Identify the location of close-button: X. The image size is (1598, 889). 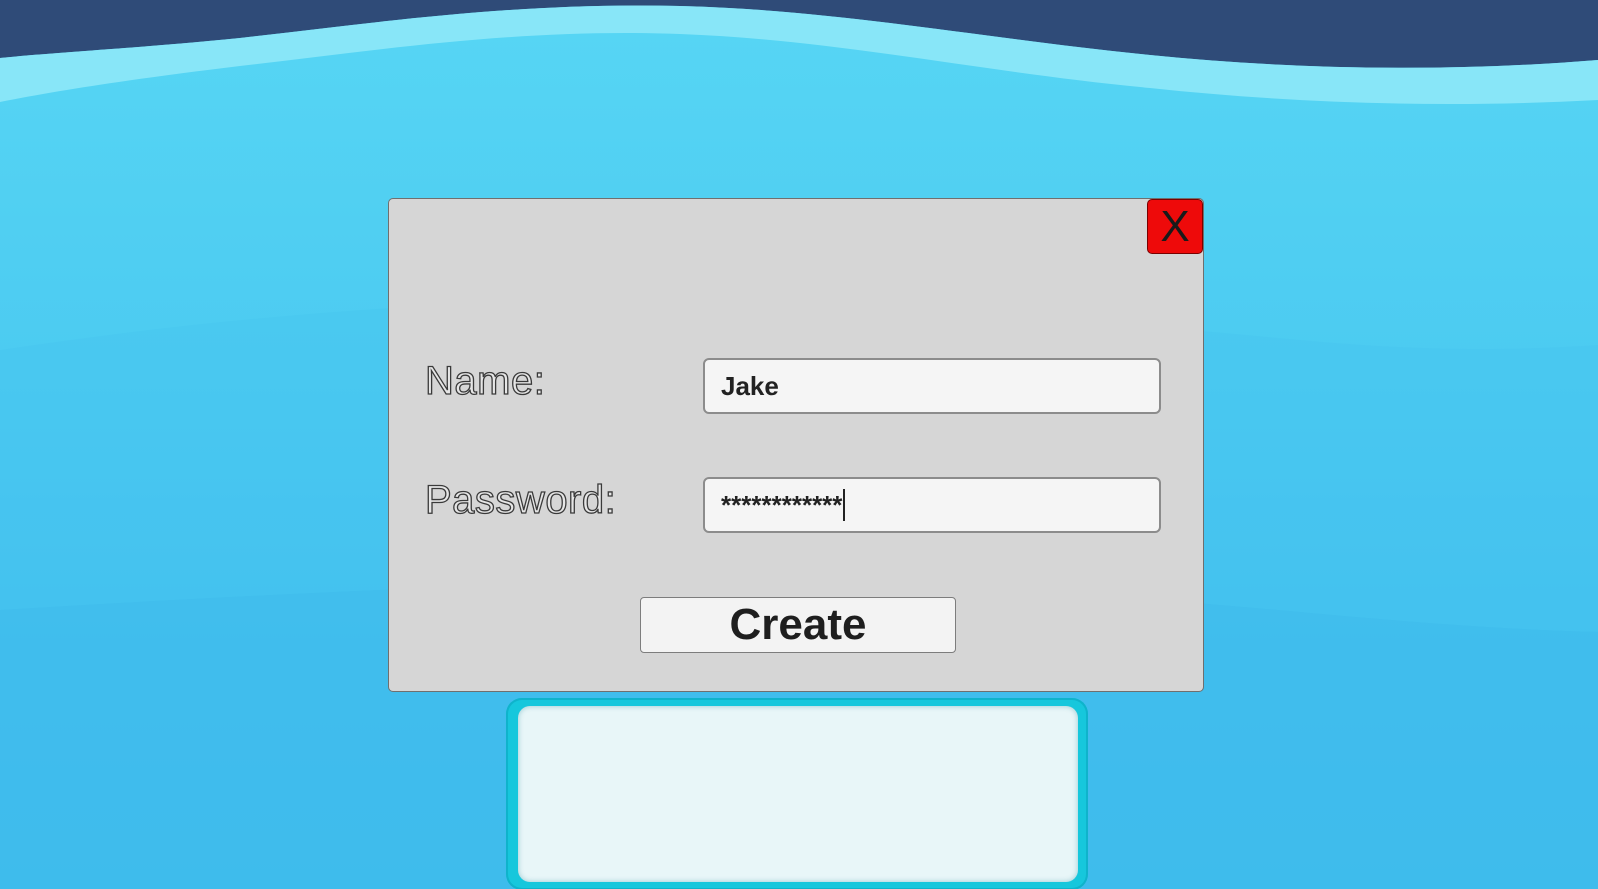
(1175, 226).